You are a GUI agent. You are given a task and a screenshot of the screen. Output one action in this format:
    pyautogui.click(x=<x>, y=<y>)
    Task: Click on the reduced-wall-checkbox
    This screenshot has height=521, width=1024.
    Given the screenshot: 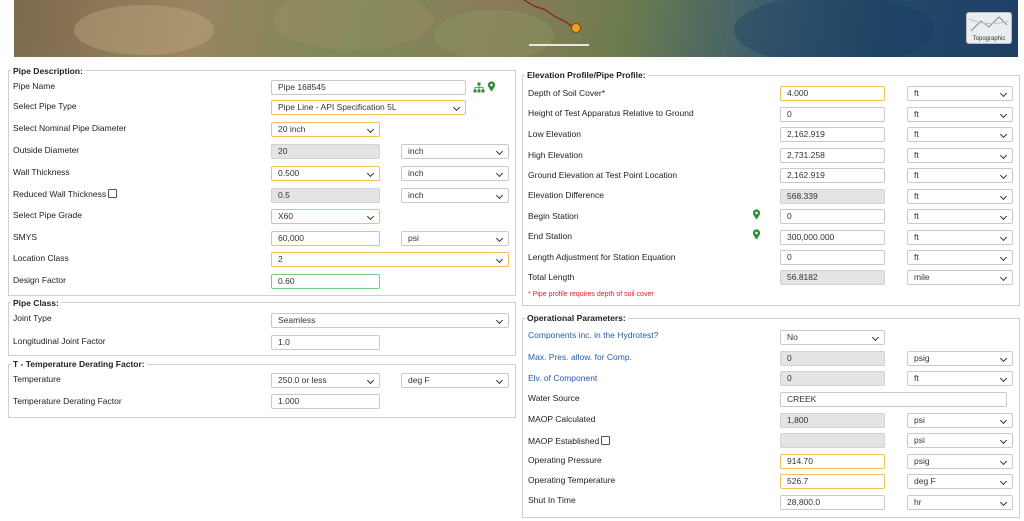 What is the action you would take?
    pyautogui.click(x=113, y=193)
    